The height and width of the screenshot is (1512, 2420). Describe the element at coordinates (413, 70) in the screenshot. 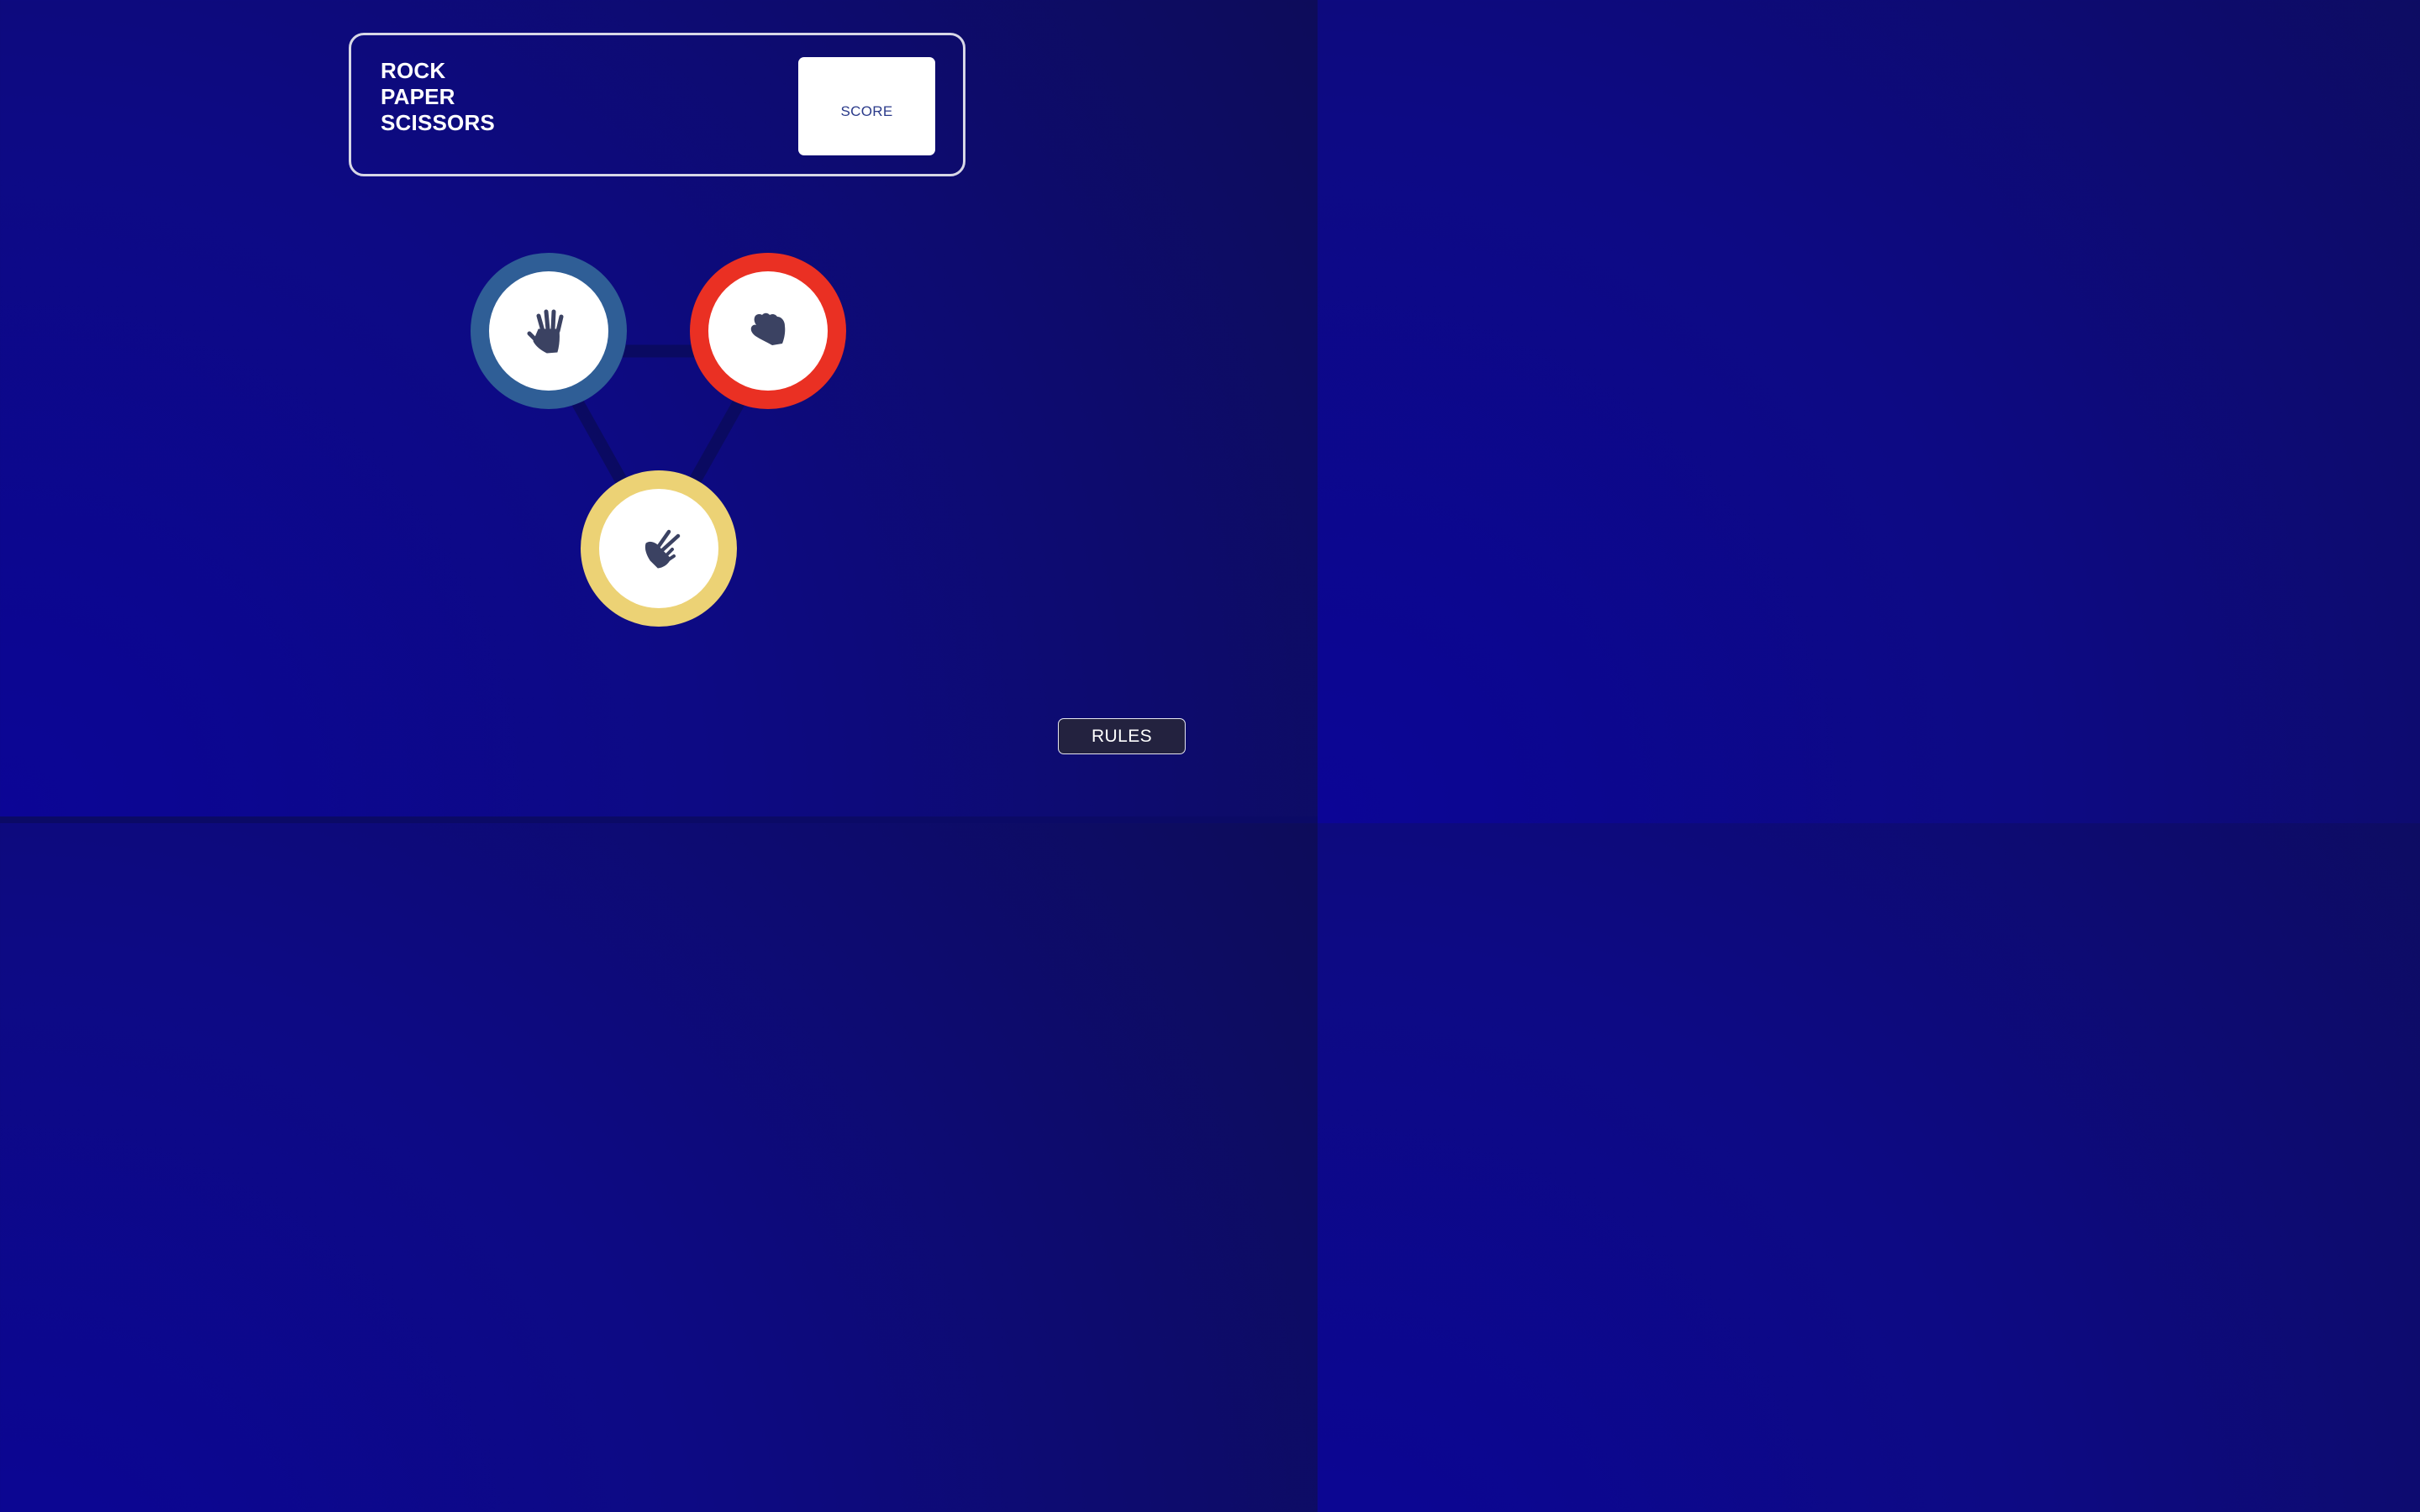

I see `game-title-line-rock: ROCK` at that location.